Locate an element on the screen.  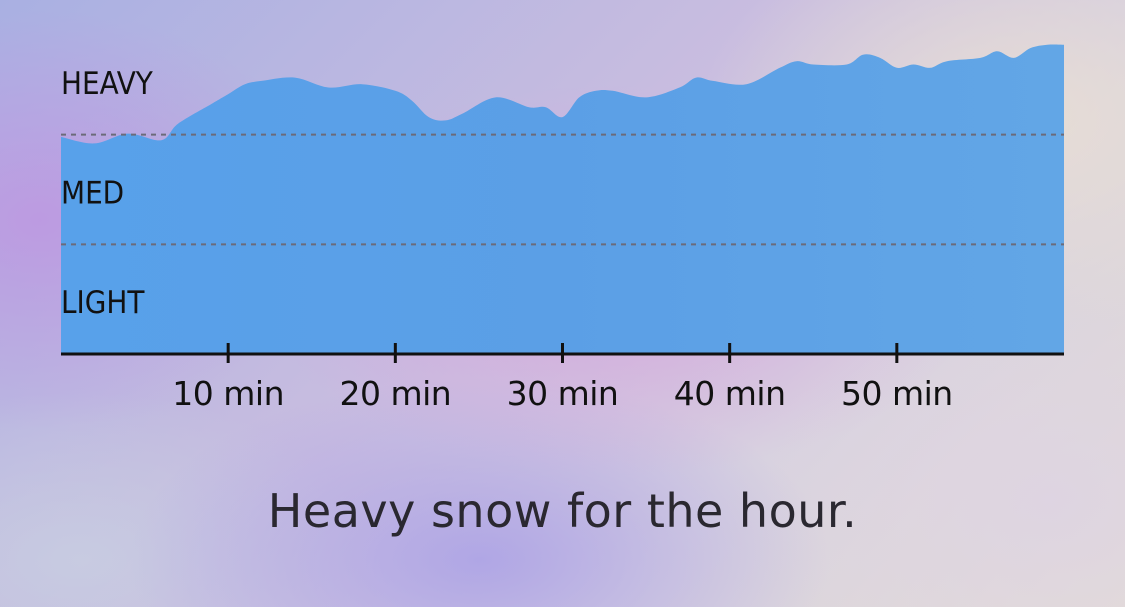
band-label-heavy: HEAVY is located at coordinates (107, 84).